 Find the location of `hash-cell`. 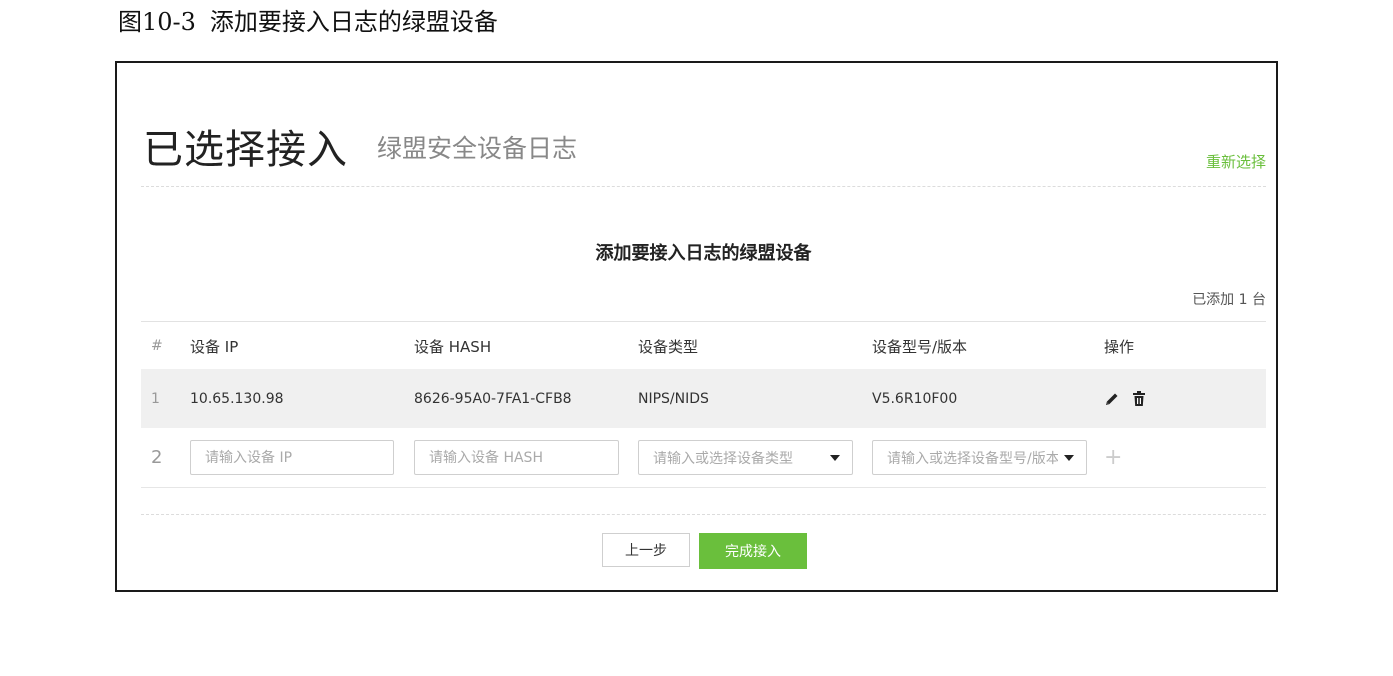

hash-cell is located at coordinates (516, 457).